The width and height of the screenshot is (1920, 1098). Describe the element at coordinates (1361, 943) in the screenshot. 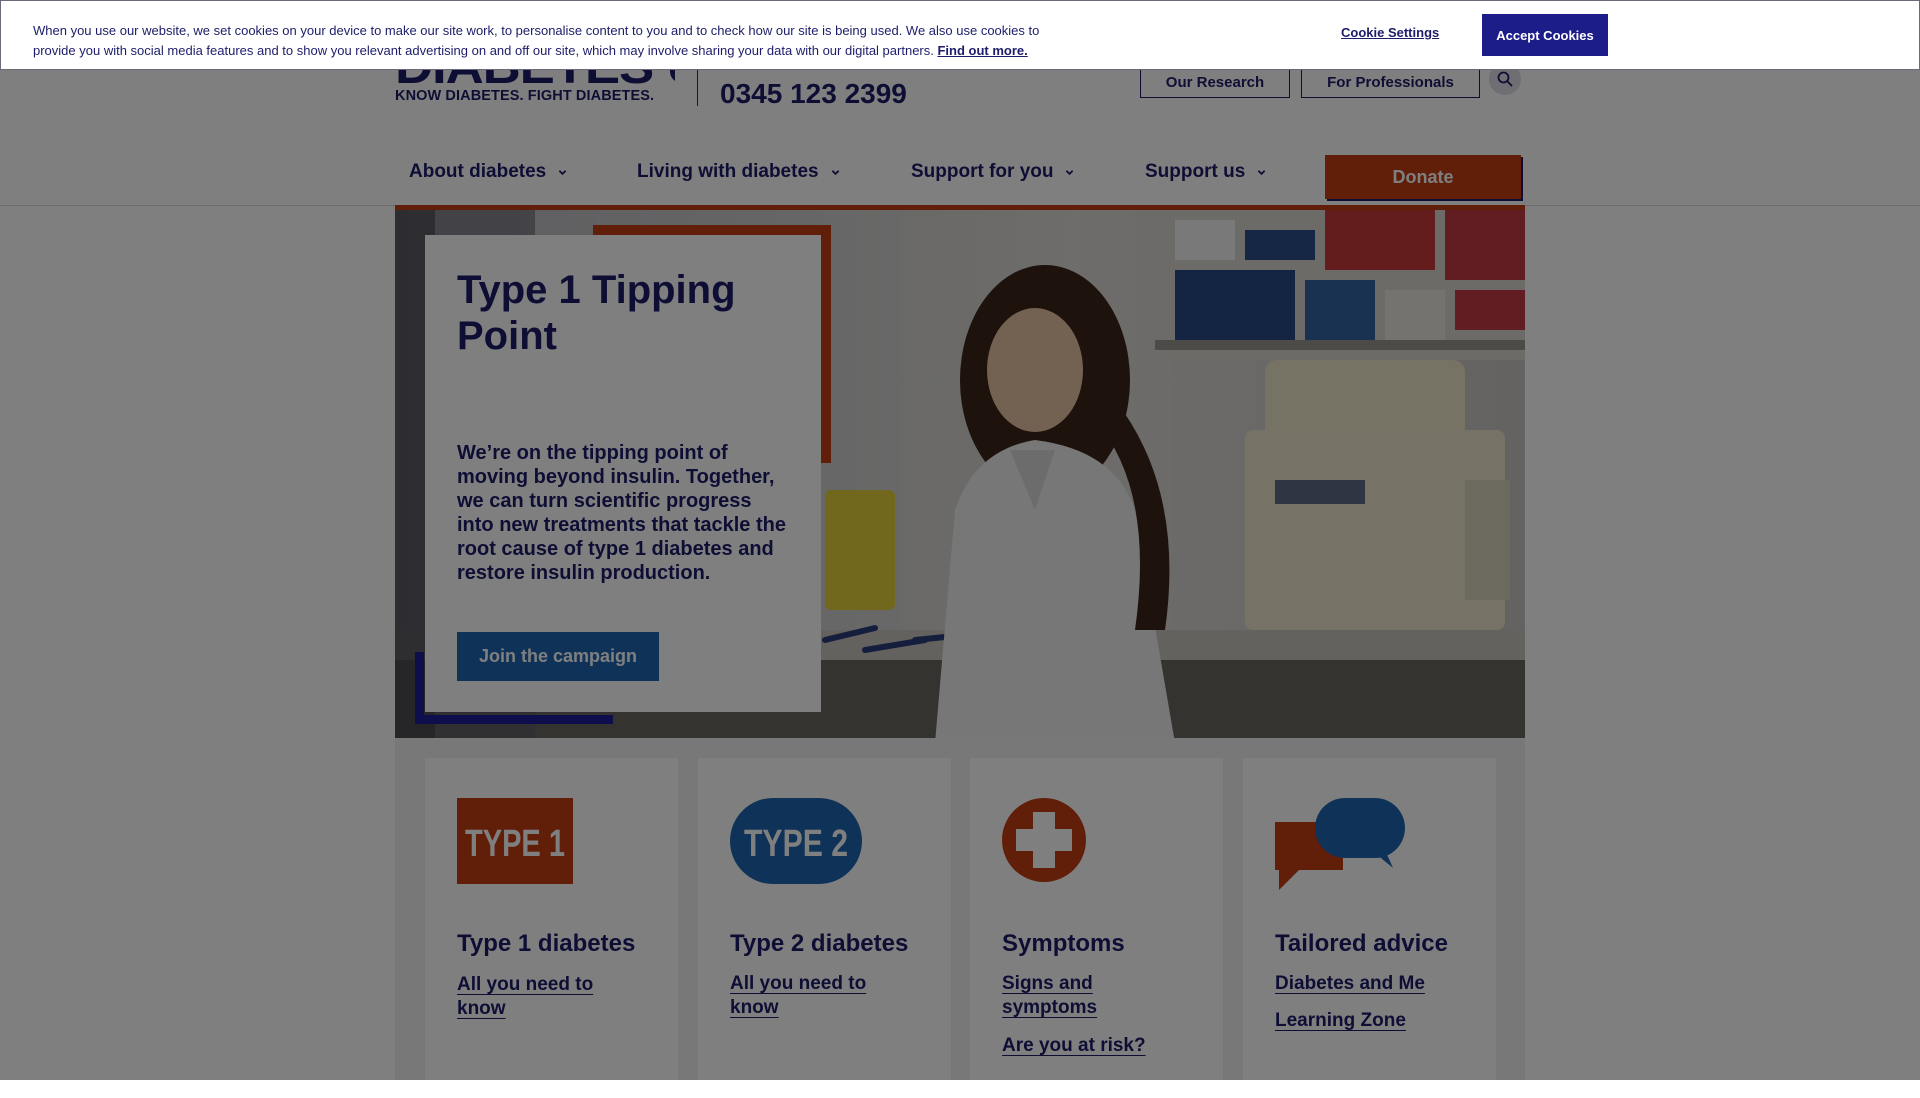

I see `card-title: Tailored advice` at that location.